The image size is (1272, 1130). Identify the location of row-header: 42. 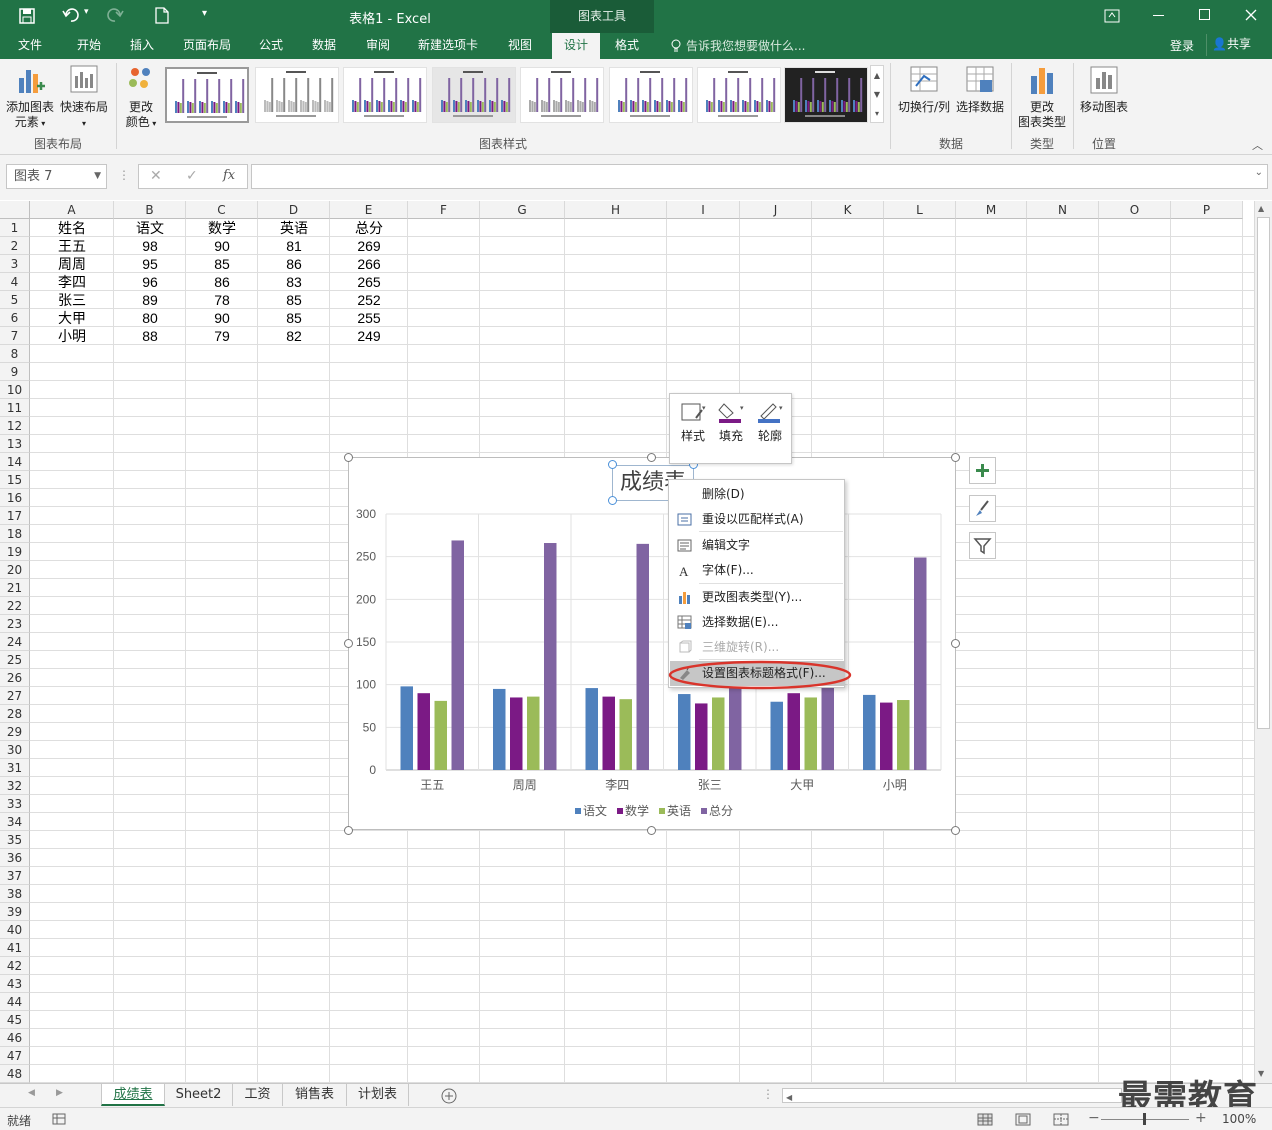
(15, 966).